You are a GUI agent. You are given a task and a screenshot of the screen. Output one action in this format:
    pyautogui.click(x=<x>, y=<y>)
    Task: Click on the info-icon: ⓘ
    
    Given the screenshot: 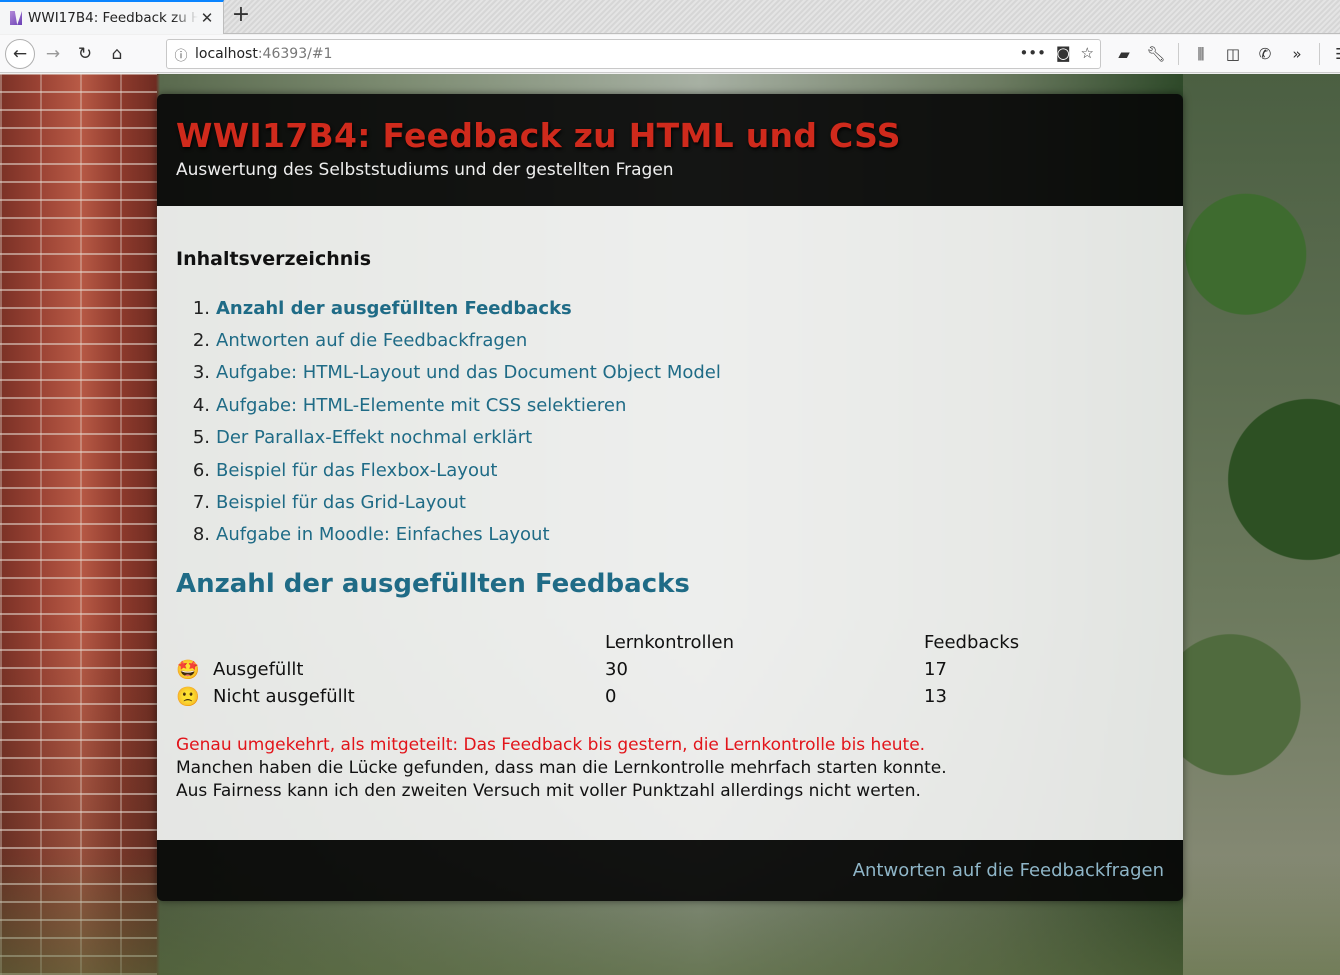 What is the action you would take?
    pyautogui.click(x=181, y=54)
    